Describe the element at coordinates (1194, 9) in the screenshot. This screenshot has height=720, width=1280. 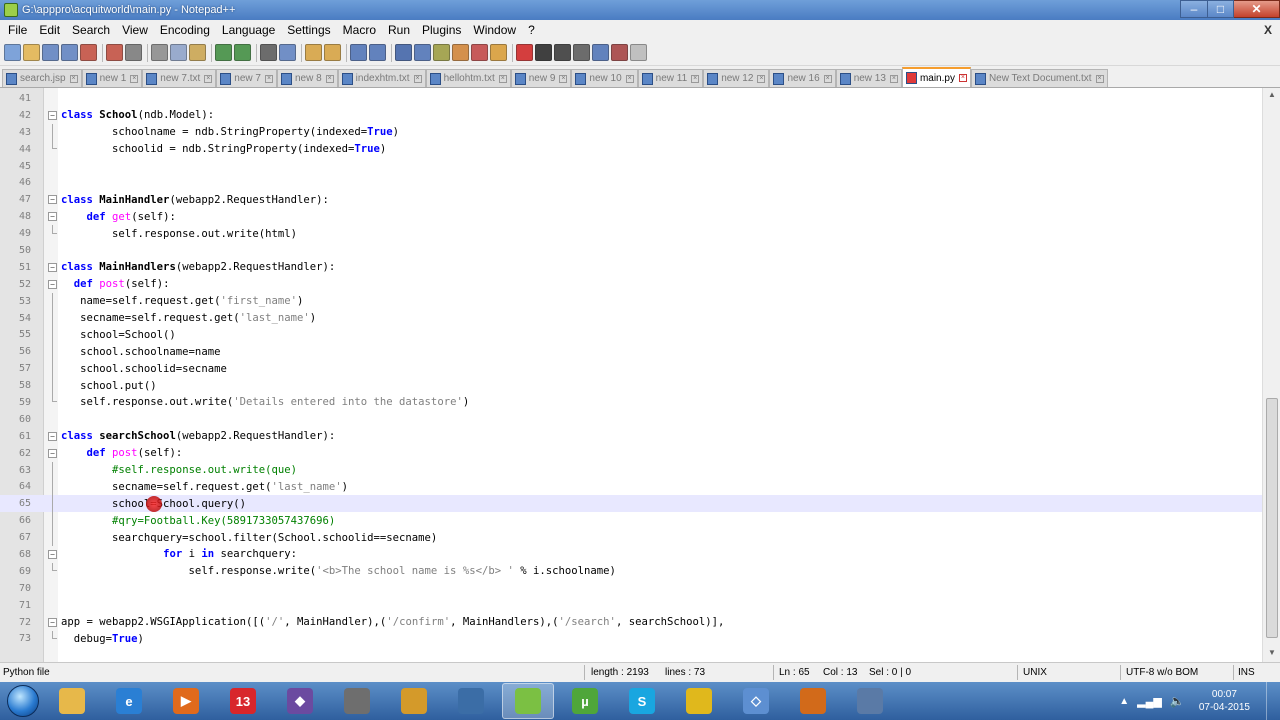
I see `minimize-button: –` at that location.